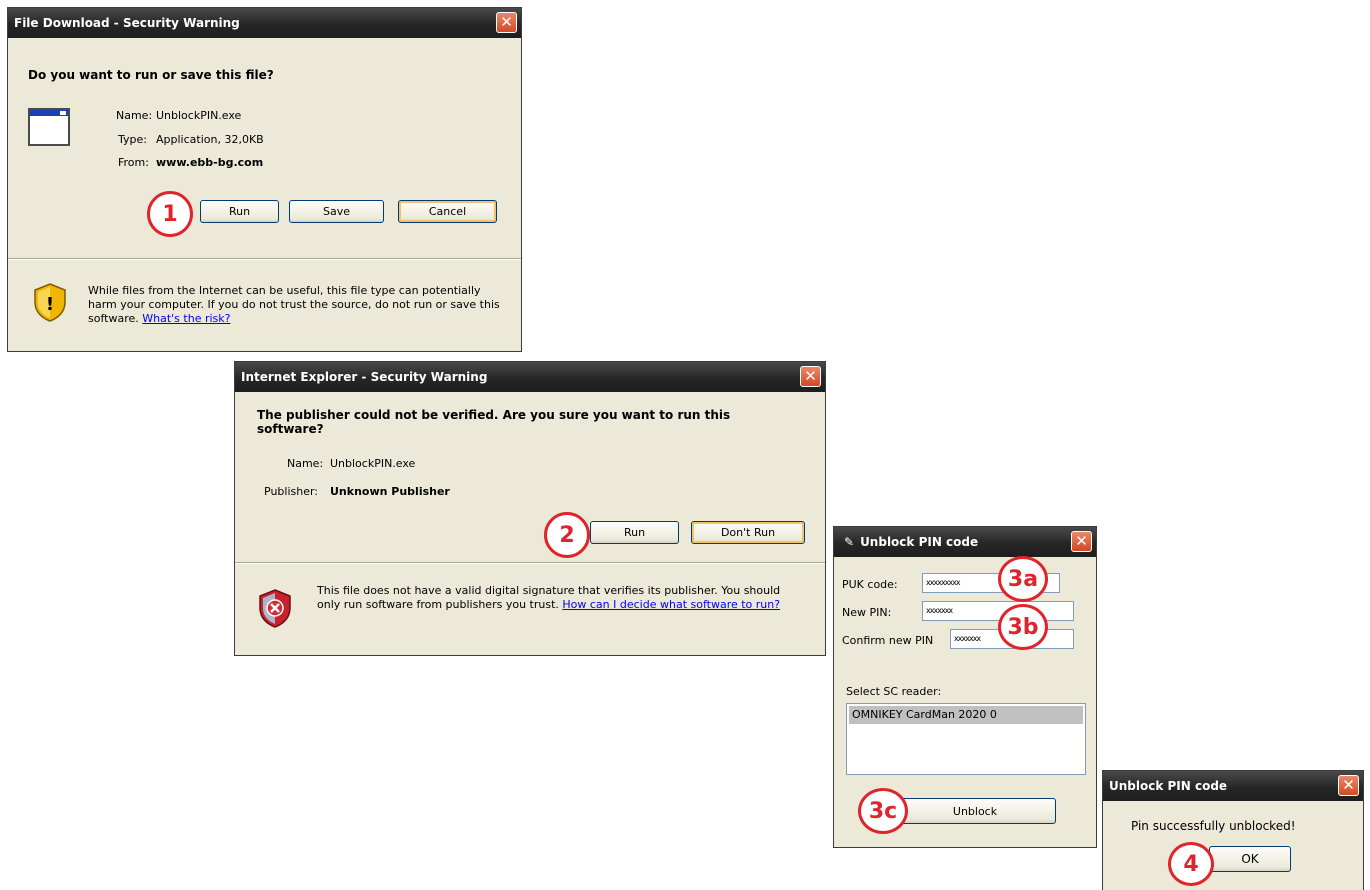 The width and height of the screenshot is (1370, 890). I want to click on key-icon: ✎, so click(849, 542).